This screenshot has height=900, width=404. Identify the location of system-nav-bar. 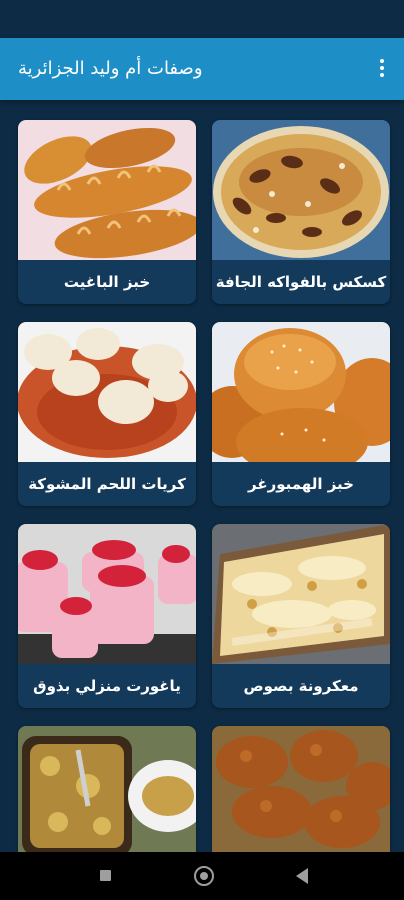
(202, 876).